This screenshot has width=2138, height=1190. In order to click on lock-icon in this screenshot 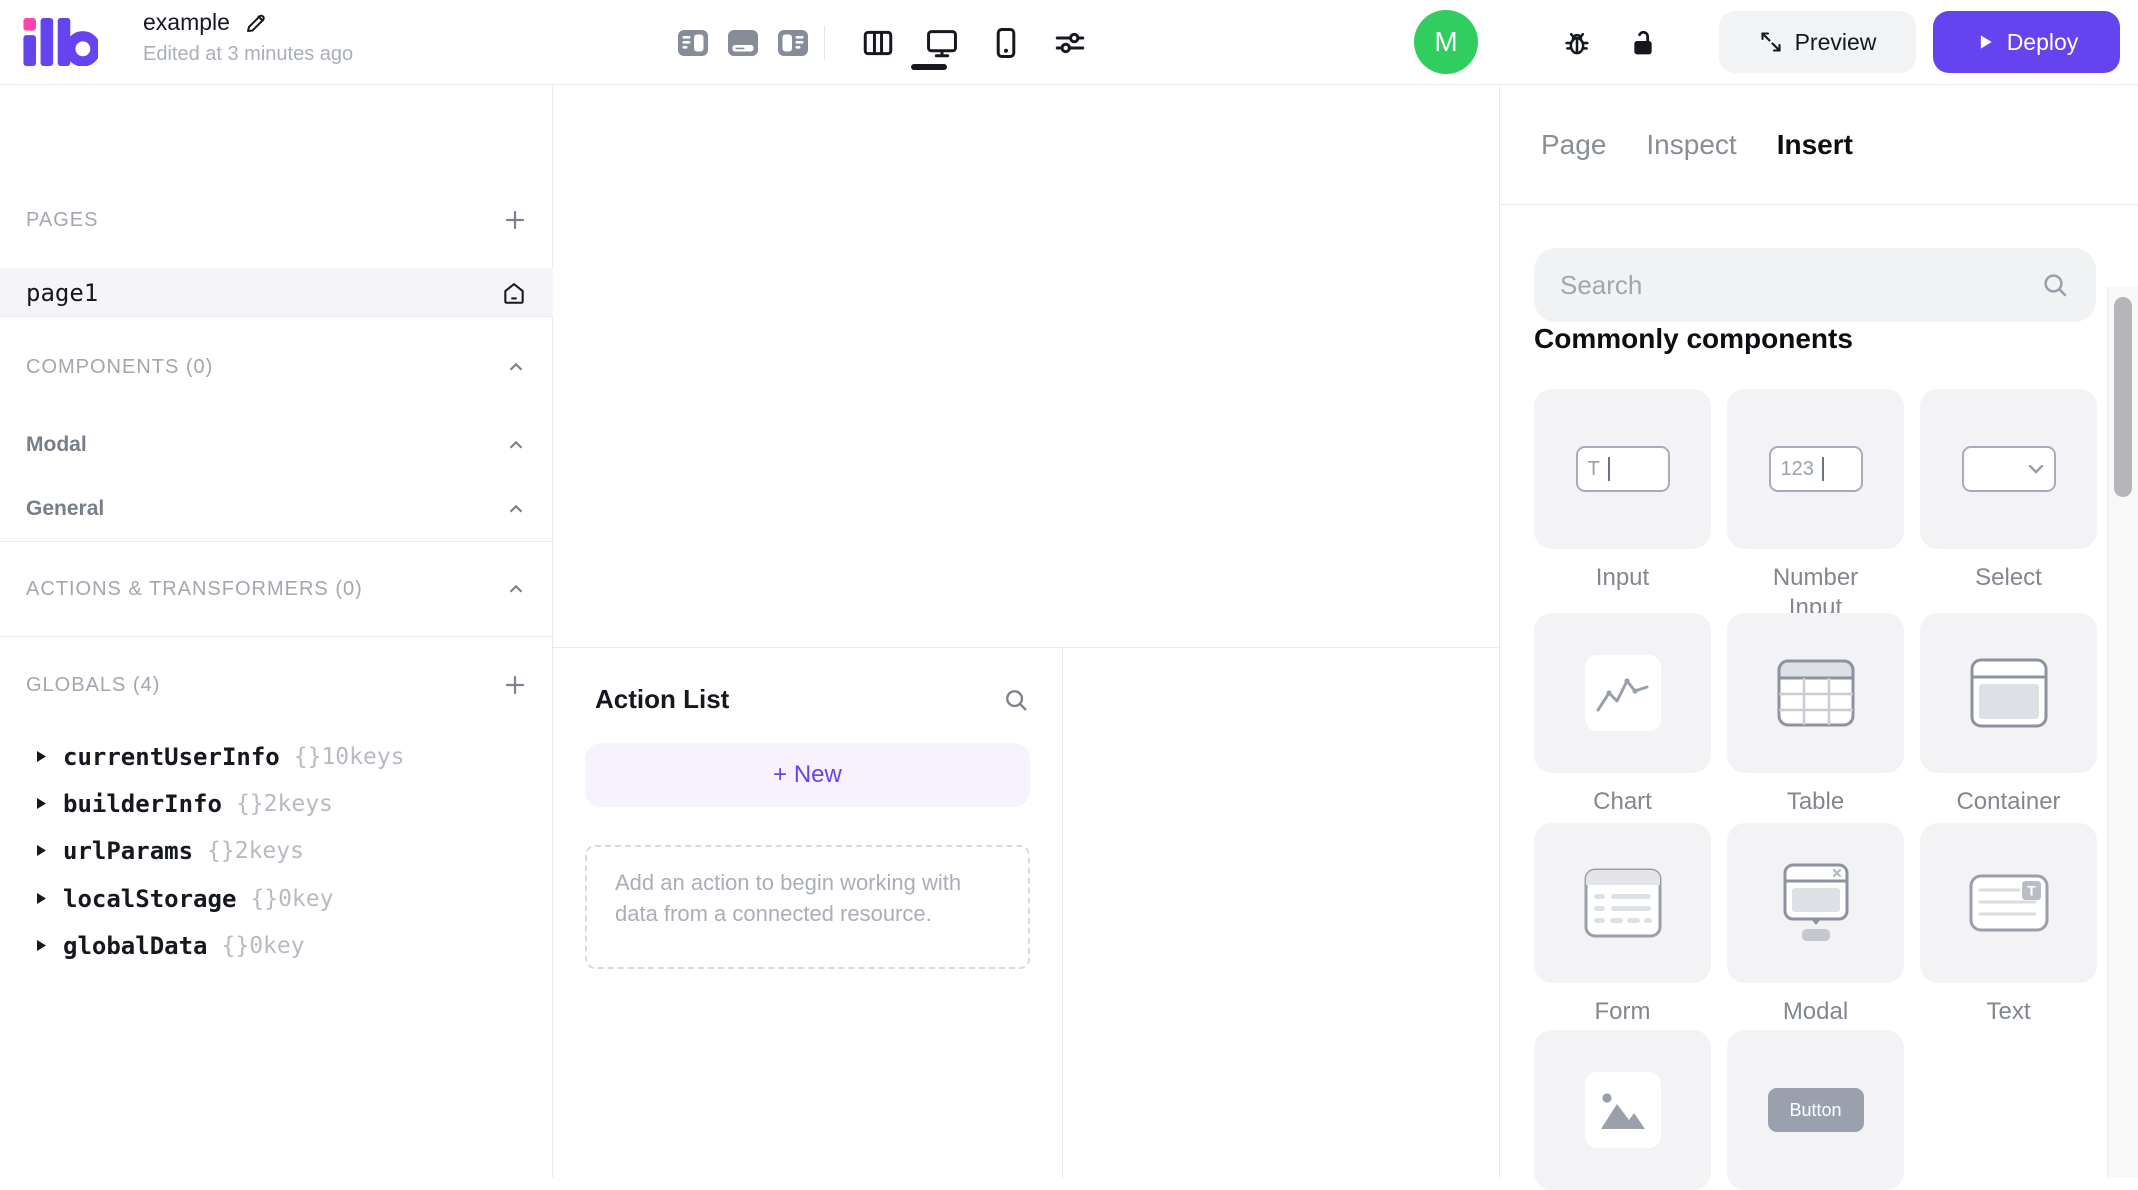, I will do `click(1643, 43)`.